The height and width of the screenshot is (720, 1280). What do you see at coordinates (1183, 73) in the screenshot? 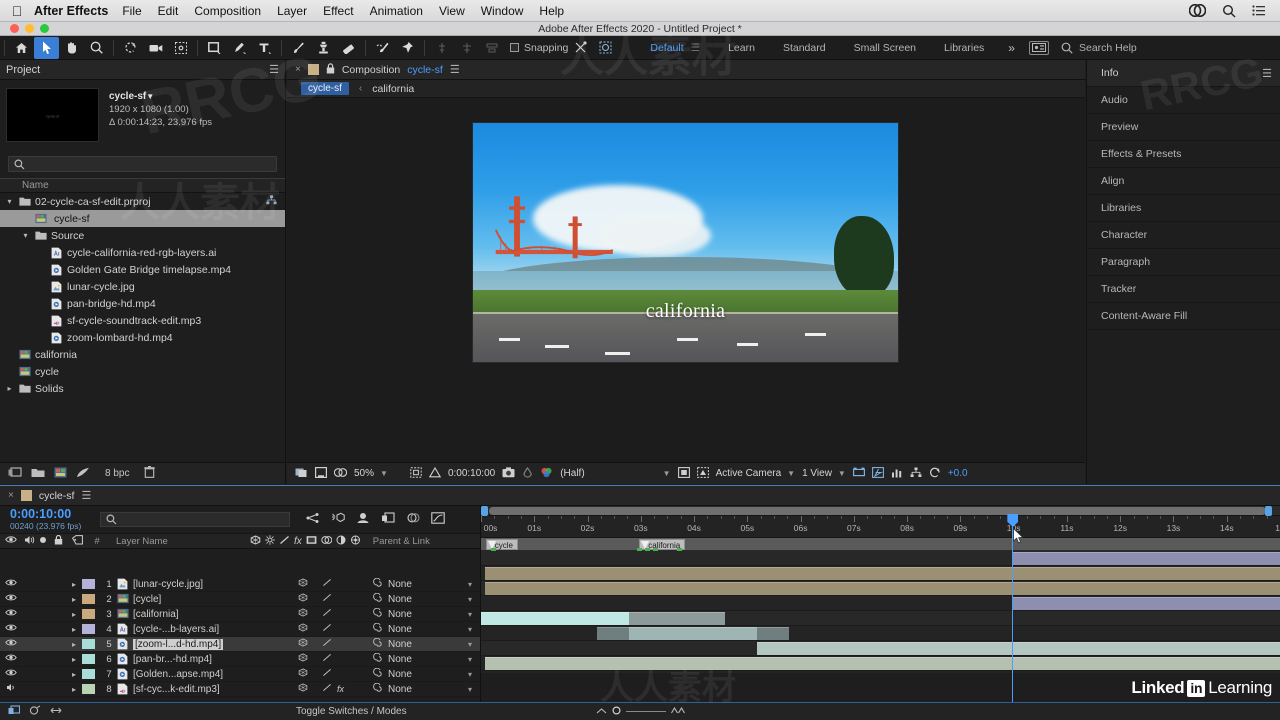
I see `sidebar-item-info: Info ☰` at bounding box center [1183, 73].